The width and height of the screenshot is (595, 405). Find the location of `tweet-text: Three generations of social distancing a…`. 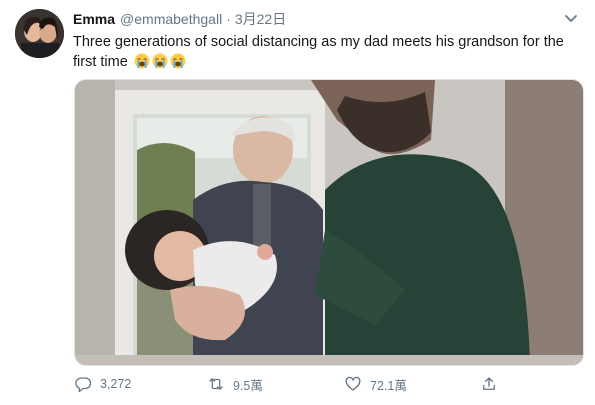

tweet-text: Three generations of social distancing a… is located at coordinates (323, 52).